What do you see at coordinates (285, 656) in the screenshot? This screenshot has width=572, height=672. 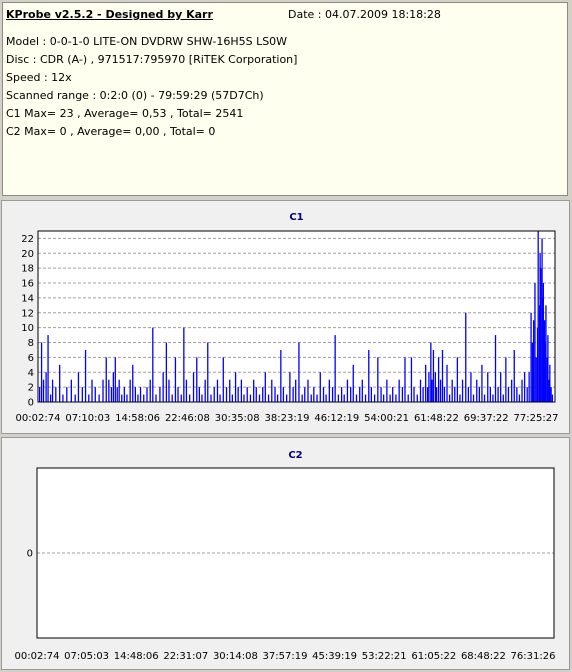 I see `c2-xtick-label: 37:57:19` at bounding box center [285, 656].